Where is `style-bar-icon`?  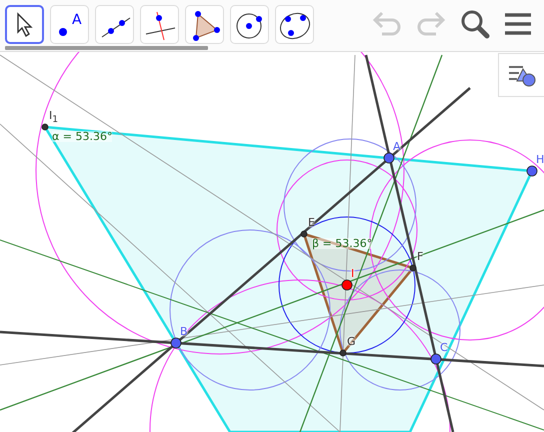 style-bar-icon is located at coordinates (521, 75).